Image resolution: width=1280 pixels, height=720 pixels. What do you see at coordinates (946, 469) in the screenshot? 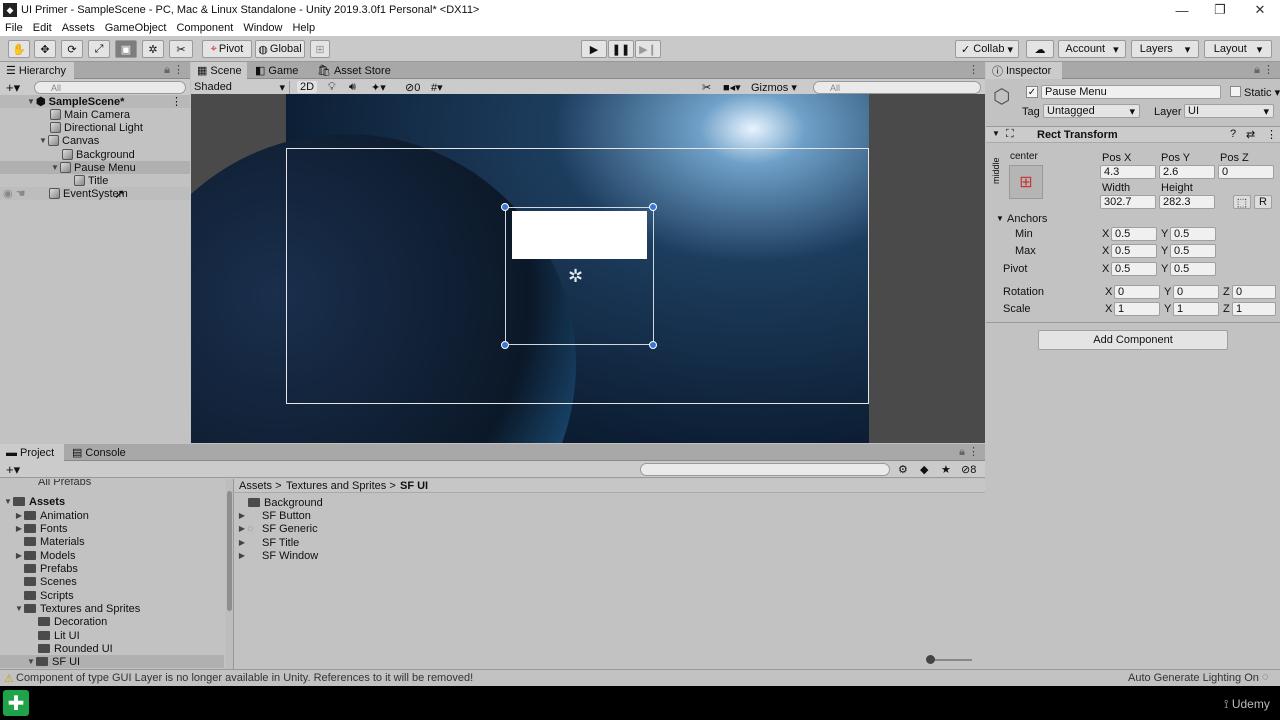
I see `favorite-icon: ★` at bounding box center [946, 469].